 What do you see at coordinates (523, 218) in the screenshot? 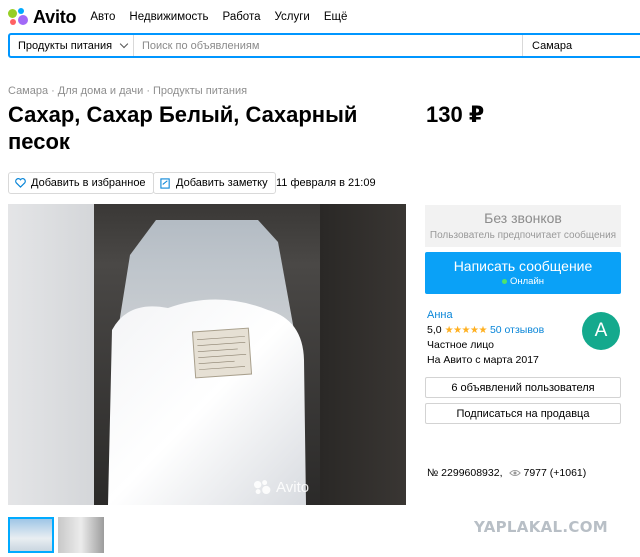
I see `no-calls-title: Без звонков` at bounding box center [523, 218].